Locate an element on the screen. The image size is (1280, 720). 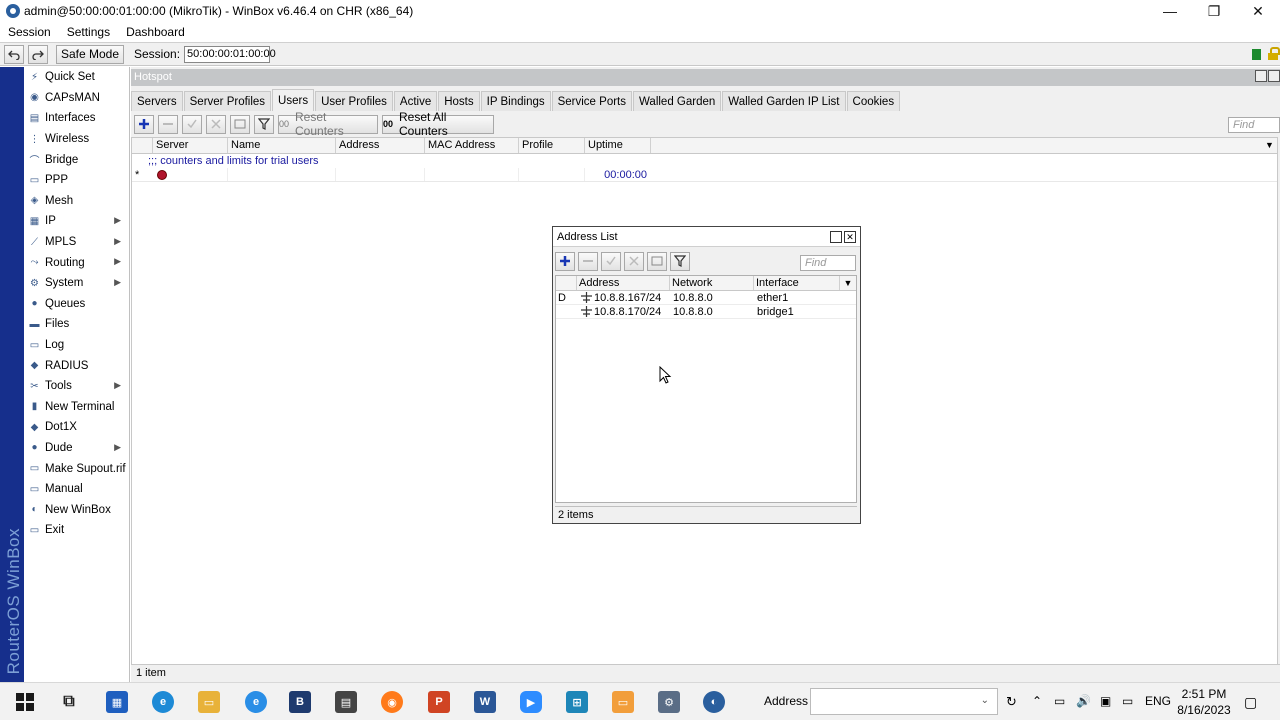
address-row: D 10.8.8.167/24 10.8.8.0 ether1 is located at coordinates (706, 298).